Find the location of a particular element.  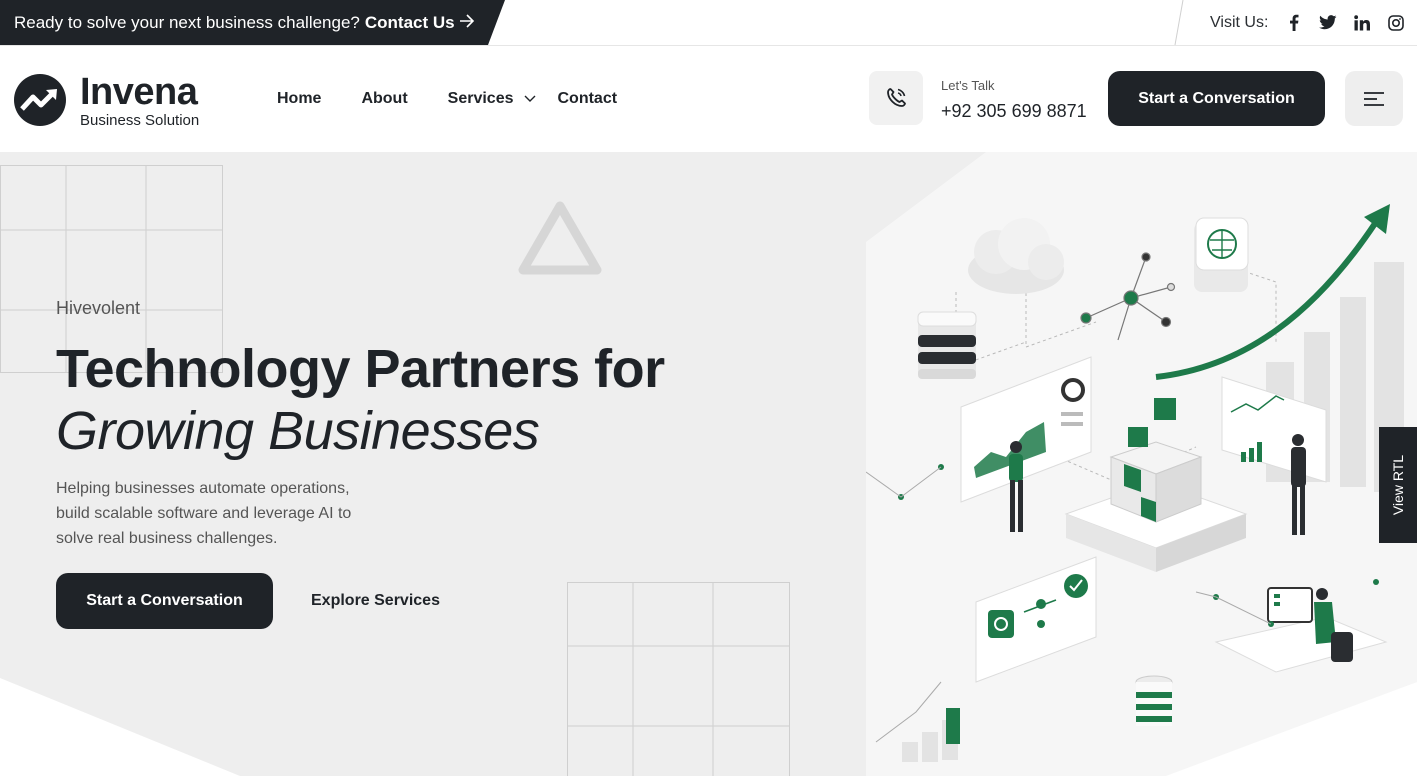

phone-icon is located at coordinates (896, 97).